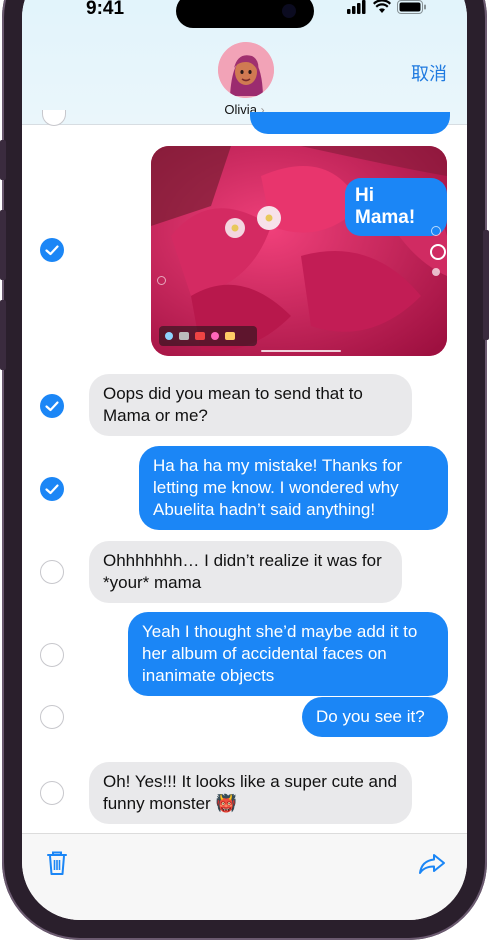  I want to click on memoji-icon, so click(246, 70).